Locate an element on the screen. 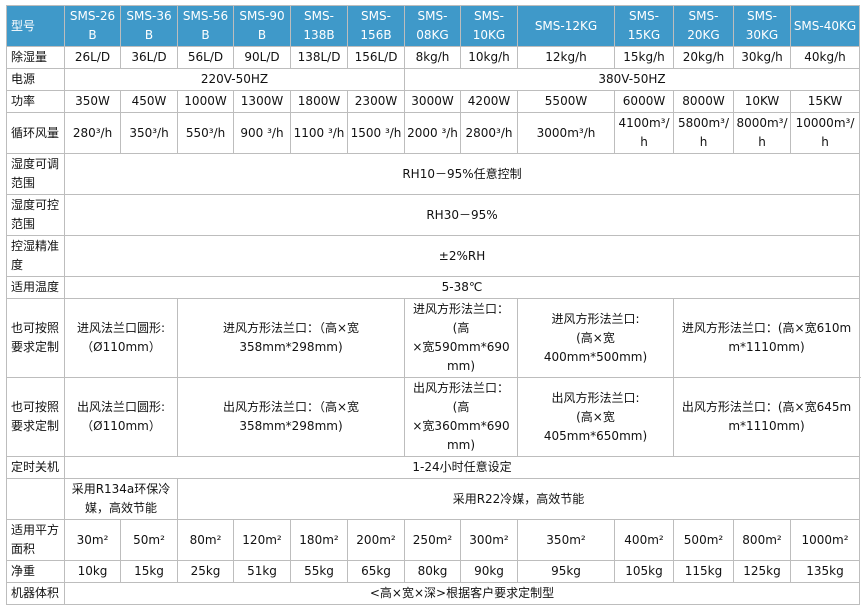  value-cell: 8000W is located at coordinates (703, 101).